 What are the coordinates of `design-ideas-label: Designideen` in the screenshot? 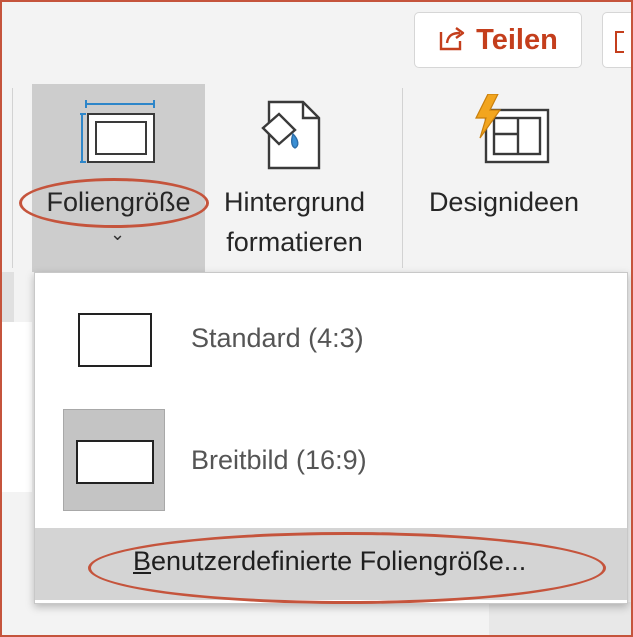 It's located at (504, 202).